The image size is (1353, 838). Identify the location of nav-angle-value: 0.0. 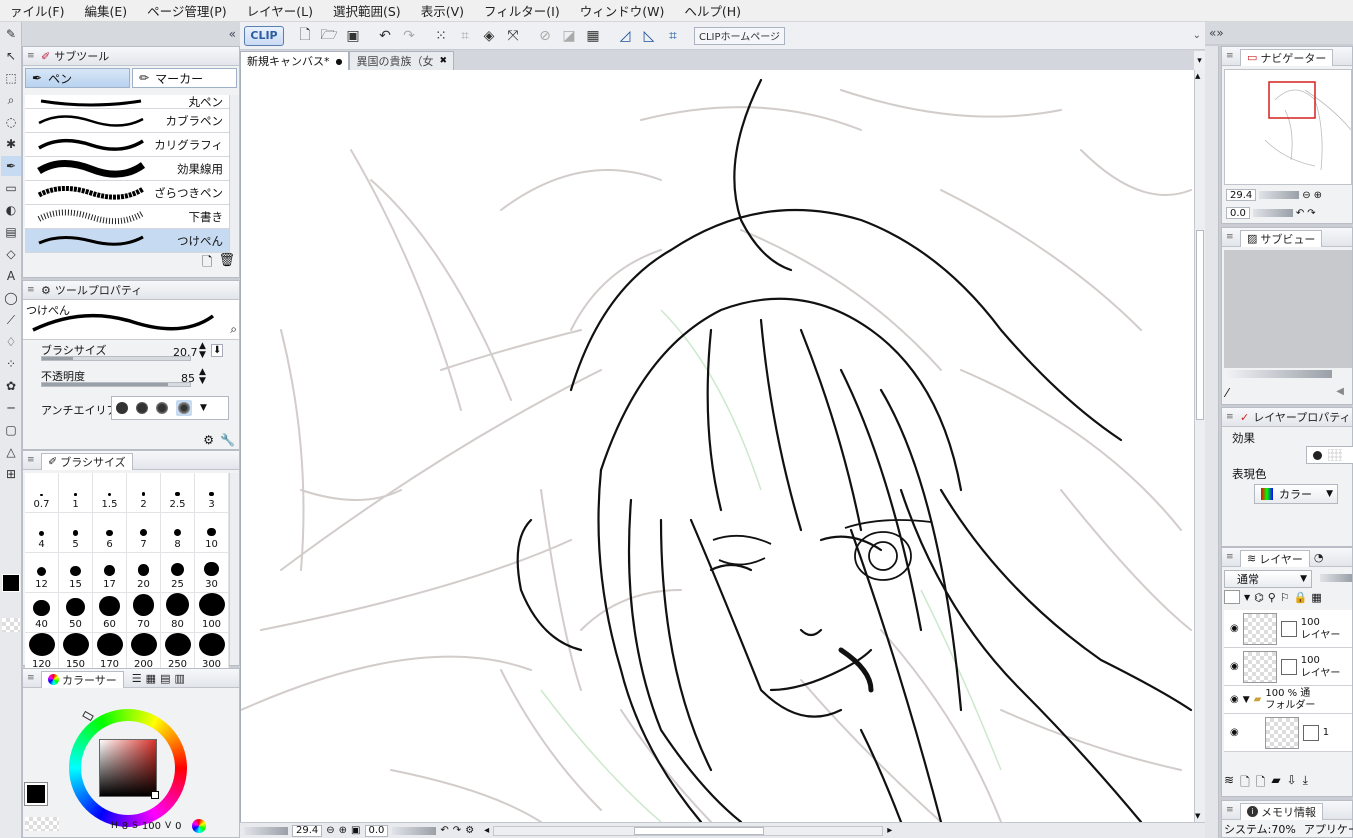
(1238, 213).